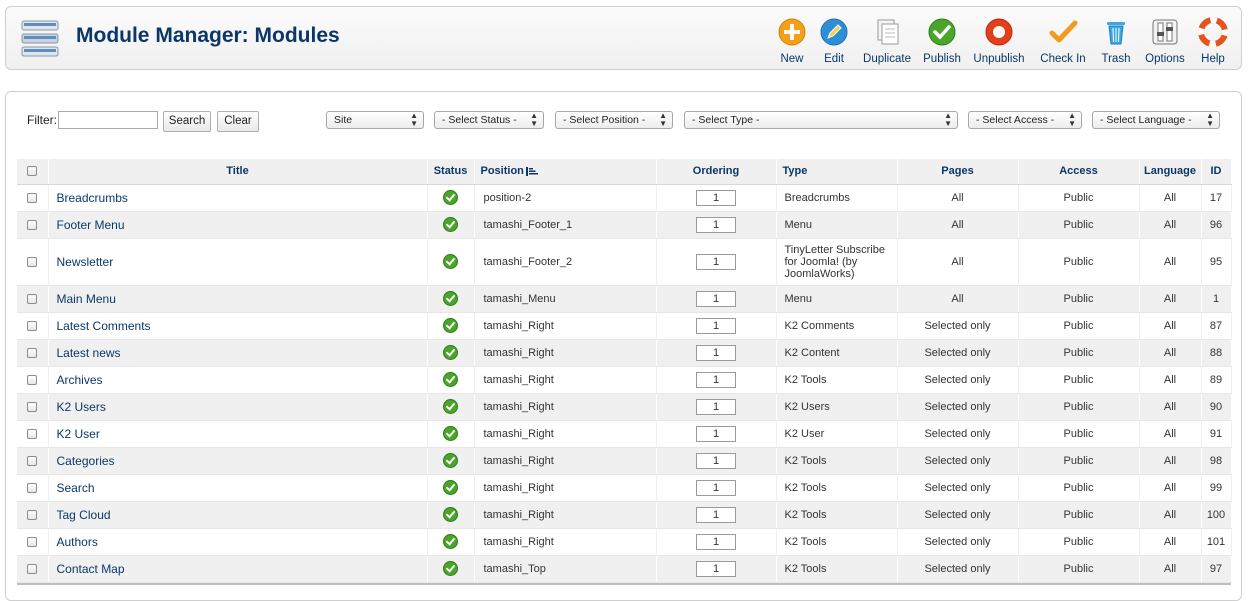 The height and width of the screenshot is (601, 1248). Describe the element at coordinates (1015, 120) in the screenshot. I see `access-select-value: - Select Access -` at that location.